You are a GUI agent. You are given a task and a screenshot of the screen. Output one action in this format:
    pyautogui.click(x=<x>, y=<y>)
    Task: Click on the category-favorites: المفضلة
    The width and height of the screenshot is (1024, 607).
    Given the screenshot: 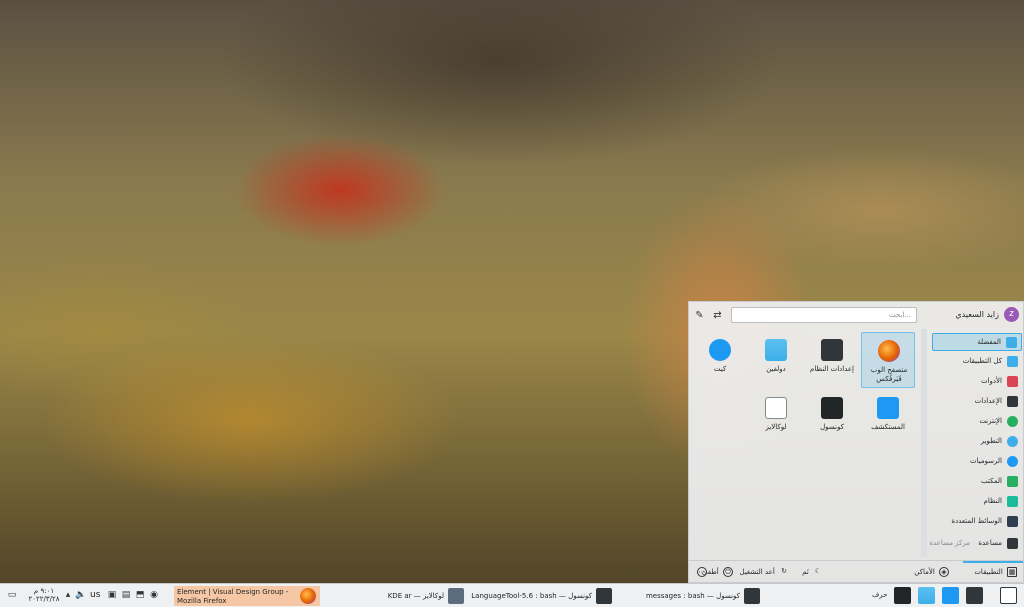 What is the action you would take?
    pyautogui.click(x=977, y=342)
    